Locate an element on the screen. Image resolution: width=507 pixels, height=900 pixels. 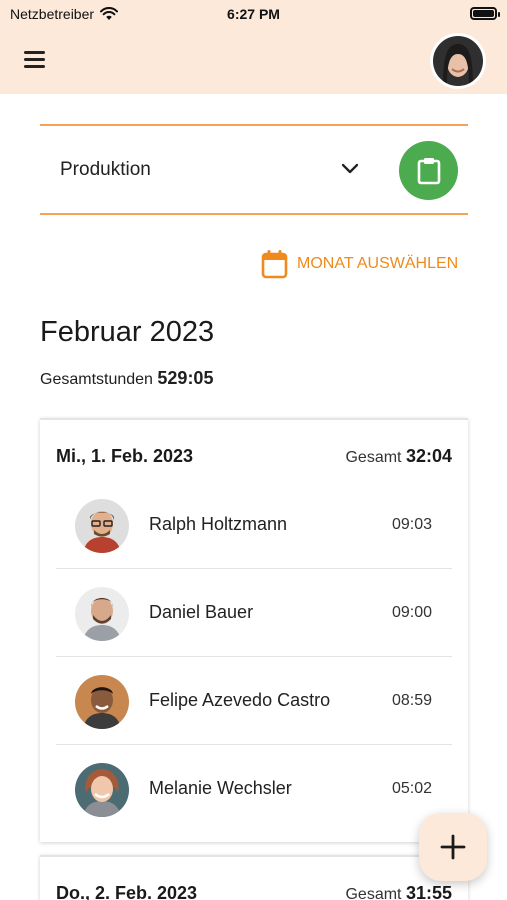
status-bar: Netzbetreiber 6:27 PM is located at coordinates (253, 15).